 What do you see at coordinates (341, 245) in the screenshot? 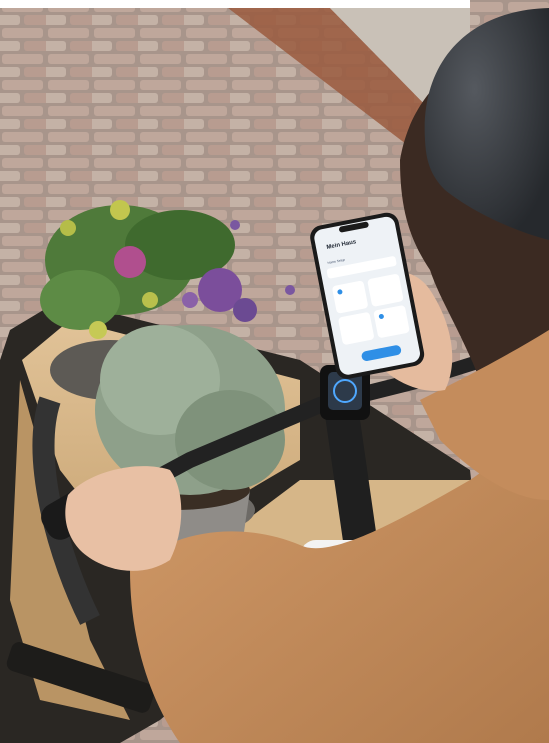
I see `app-title: Mein Haus` at bounding box center [341, 245].